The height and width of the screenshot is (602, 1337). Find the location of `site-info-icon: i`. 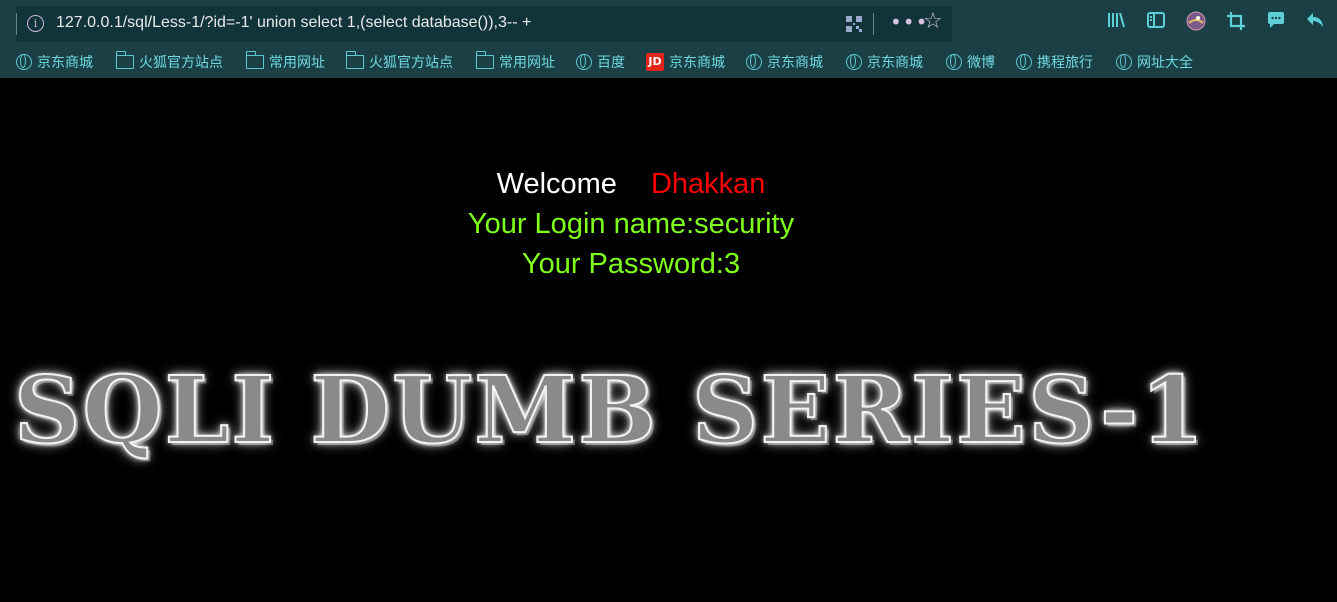

site-info-icon: i is located at coordinates (35, 23).